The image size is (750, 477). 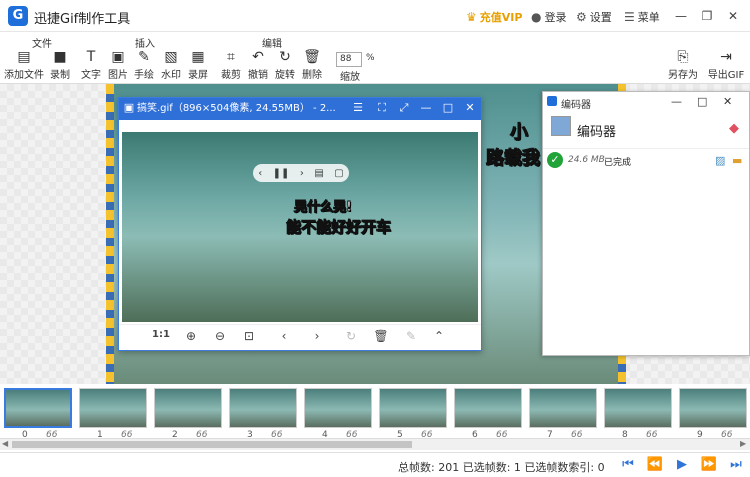 I want to click on rotate-image-icon: ↻, so click(x=351, y=336).